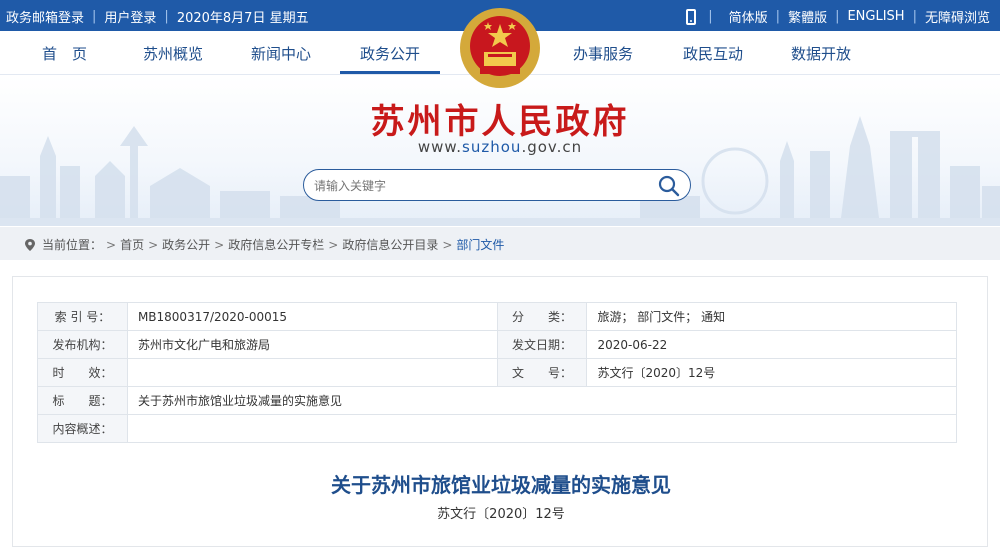 The image size is (1000, 547). Describe the element at coordinates (64, 53) in the screenshot. I see `nav-home: 首 页` at that location.